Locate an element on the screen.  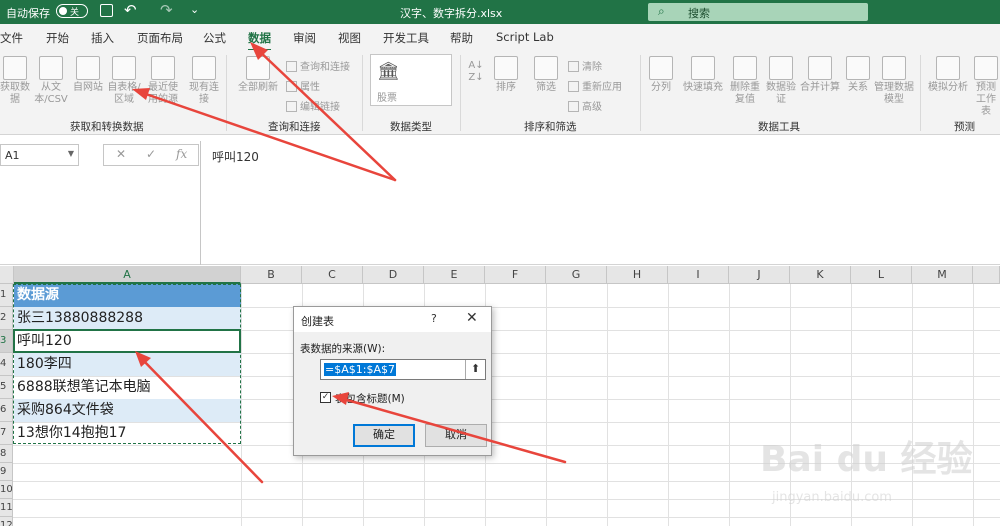
watermark-logo: Bai du 经验 is located at coordinates (866, 459).